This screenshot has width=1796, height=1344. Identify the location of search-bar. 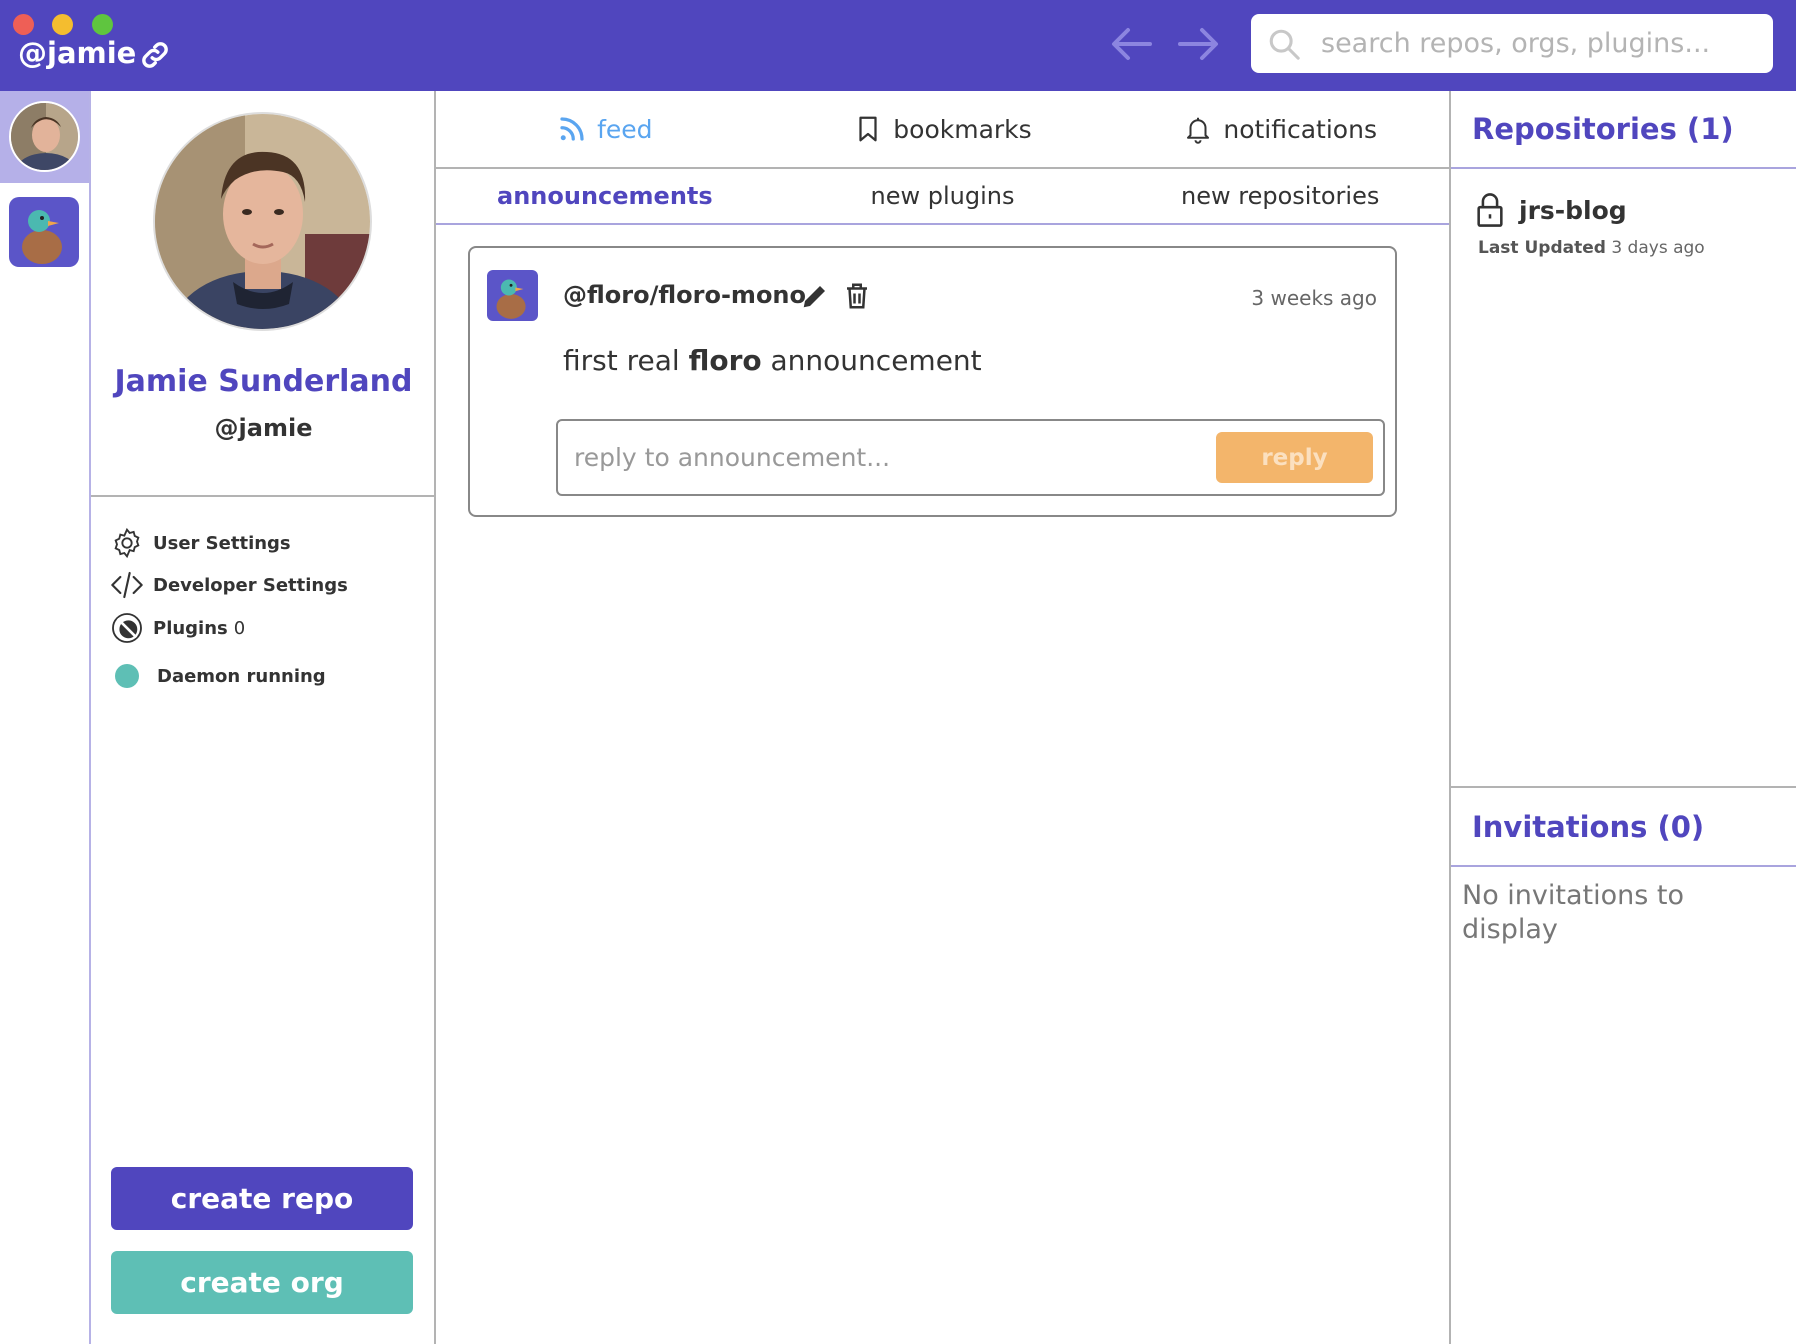
(1512, 43).